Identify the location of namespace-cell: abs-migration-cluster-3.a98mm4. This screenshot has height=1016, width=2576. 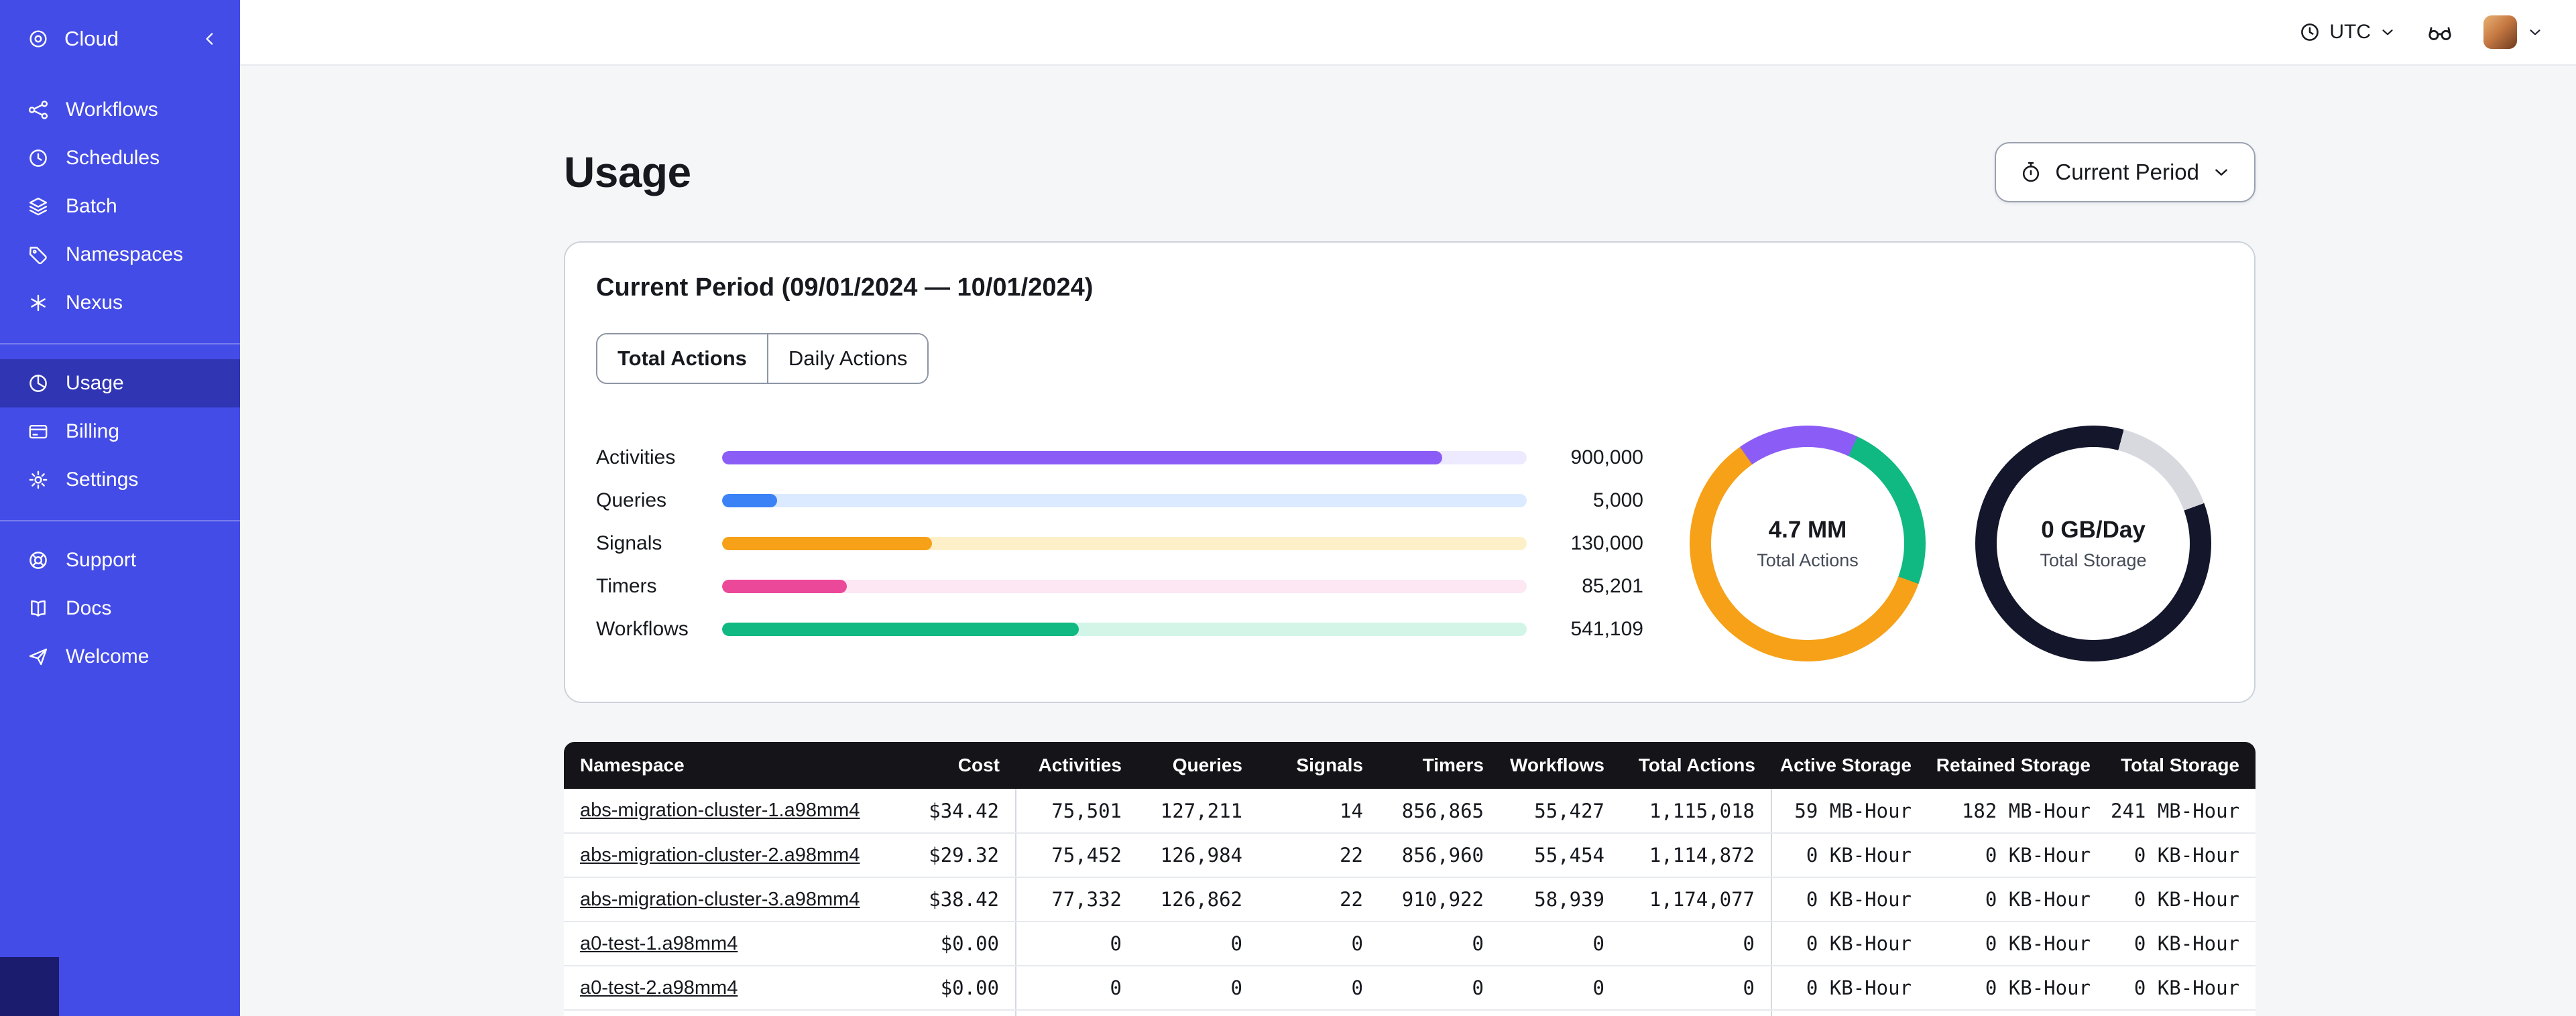
(725, 899).